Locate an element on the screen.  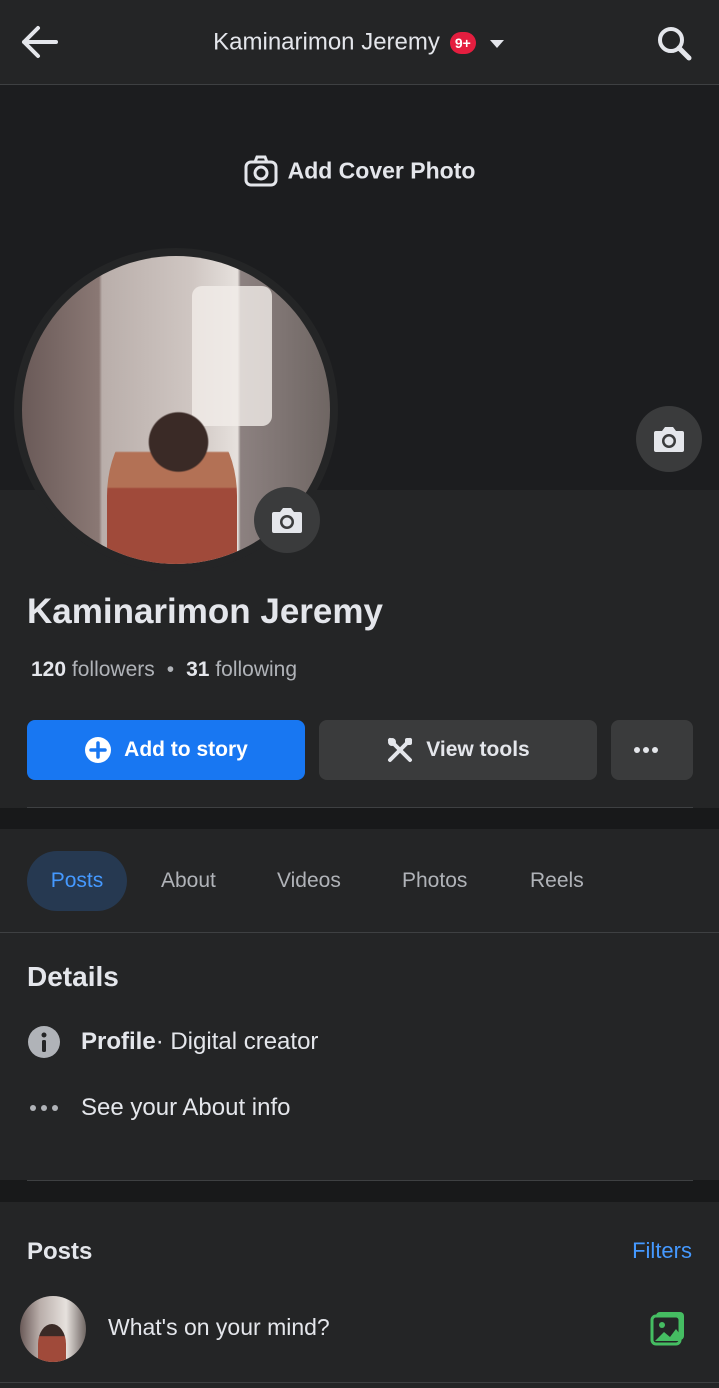
header-title-group: Kaminarimon Jeremy 9+ is located at coordinates (359, 42).